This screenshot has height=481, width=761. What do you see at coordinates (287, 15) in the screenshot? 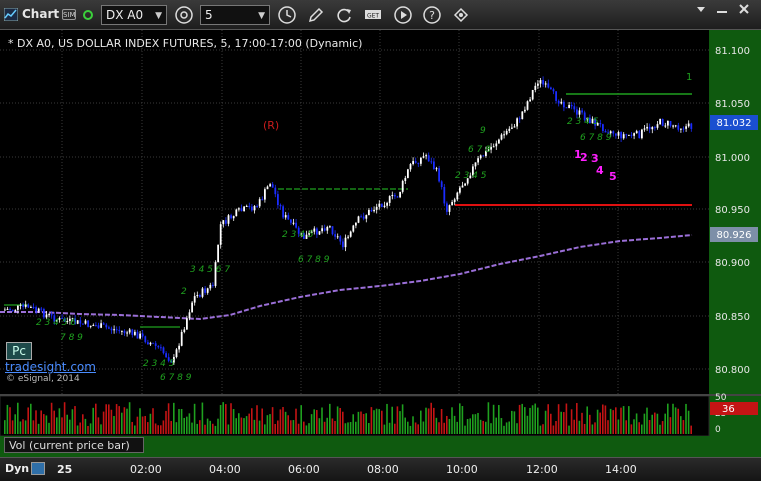
I see `clock-icon` at bounding box center [287, 15].